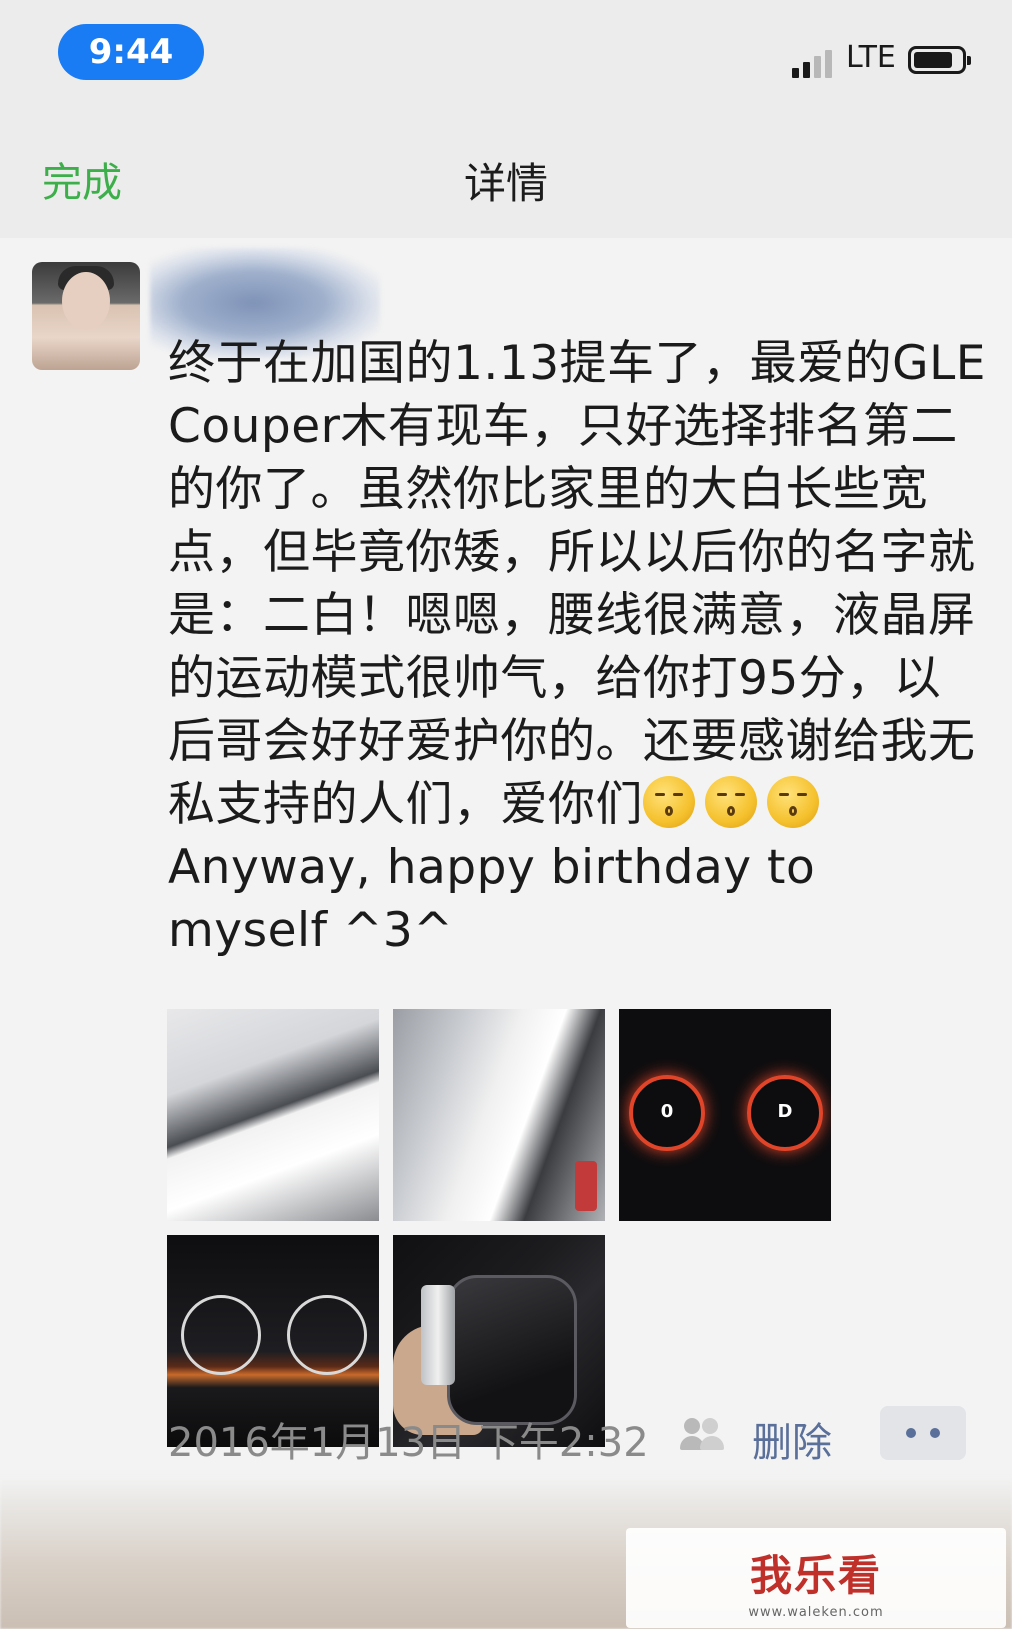  Describe the element at coordinates (923, 1433) in the screenshot. I see `more-actions-button` at that location.